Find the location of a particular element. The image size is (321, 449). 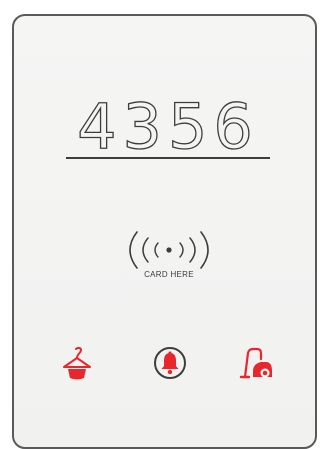

housekeeping-indicator is located at coordinates (77, 363).